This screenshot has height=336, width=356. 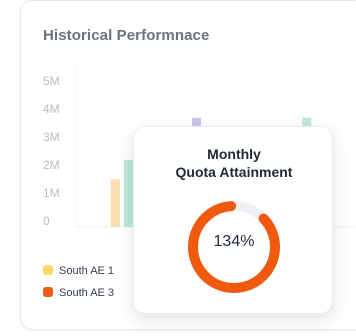 What do you see at coordinates (51, 137) in the screenshot?
I see `y-tick-label: 3M` at bounding box center [51, 137].